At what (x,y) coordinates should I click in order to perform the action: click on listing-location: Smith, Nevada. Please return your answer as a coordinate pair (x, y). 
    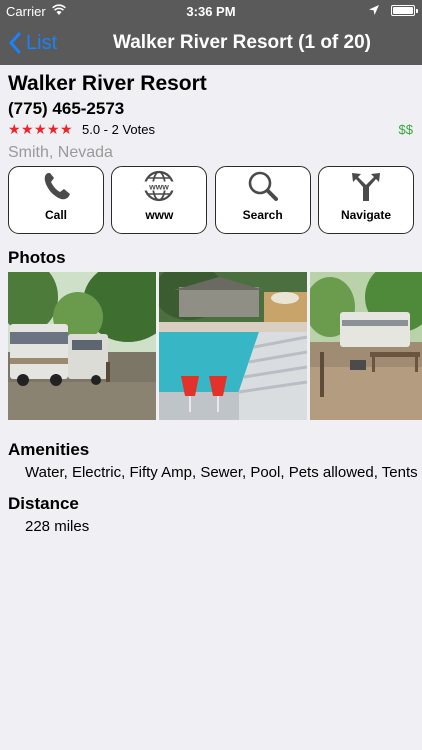
    Looking at the image, I should click on (60, 152).